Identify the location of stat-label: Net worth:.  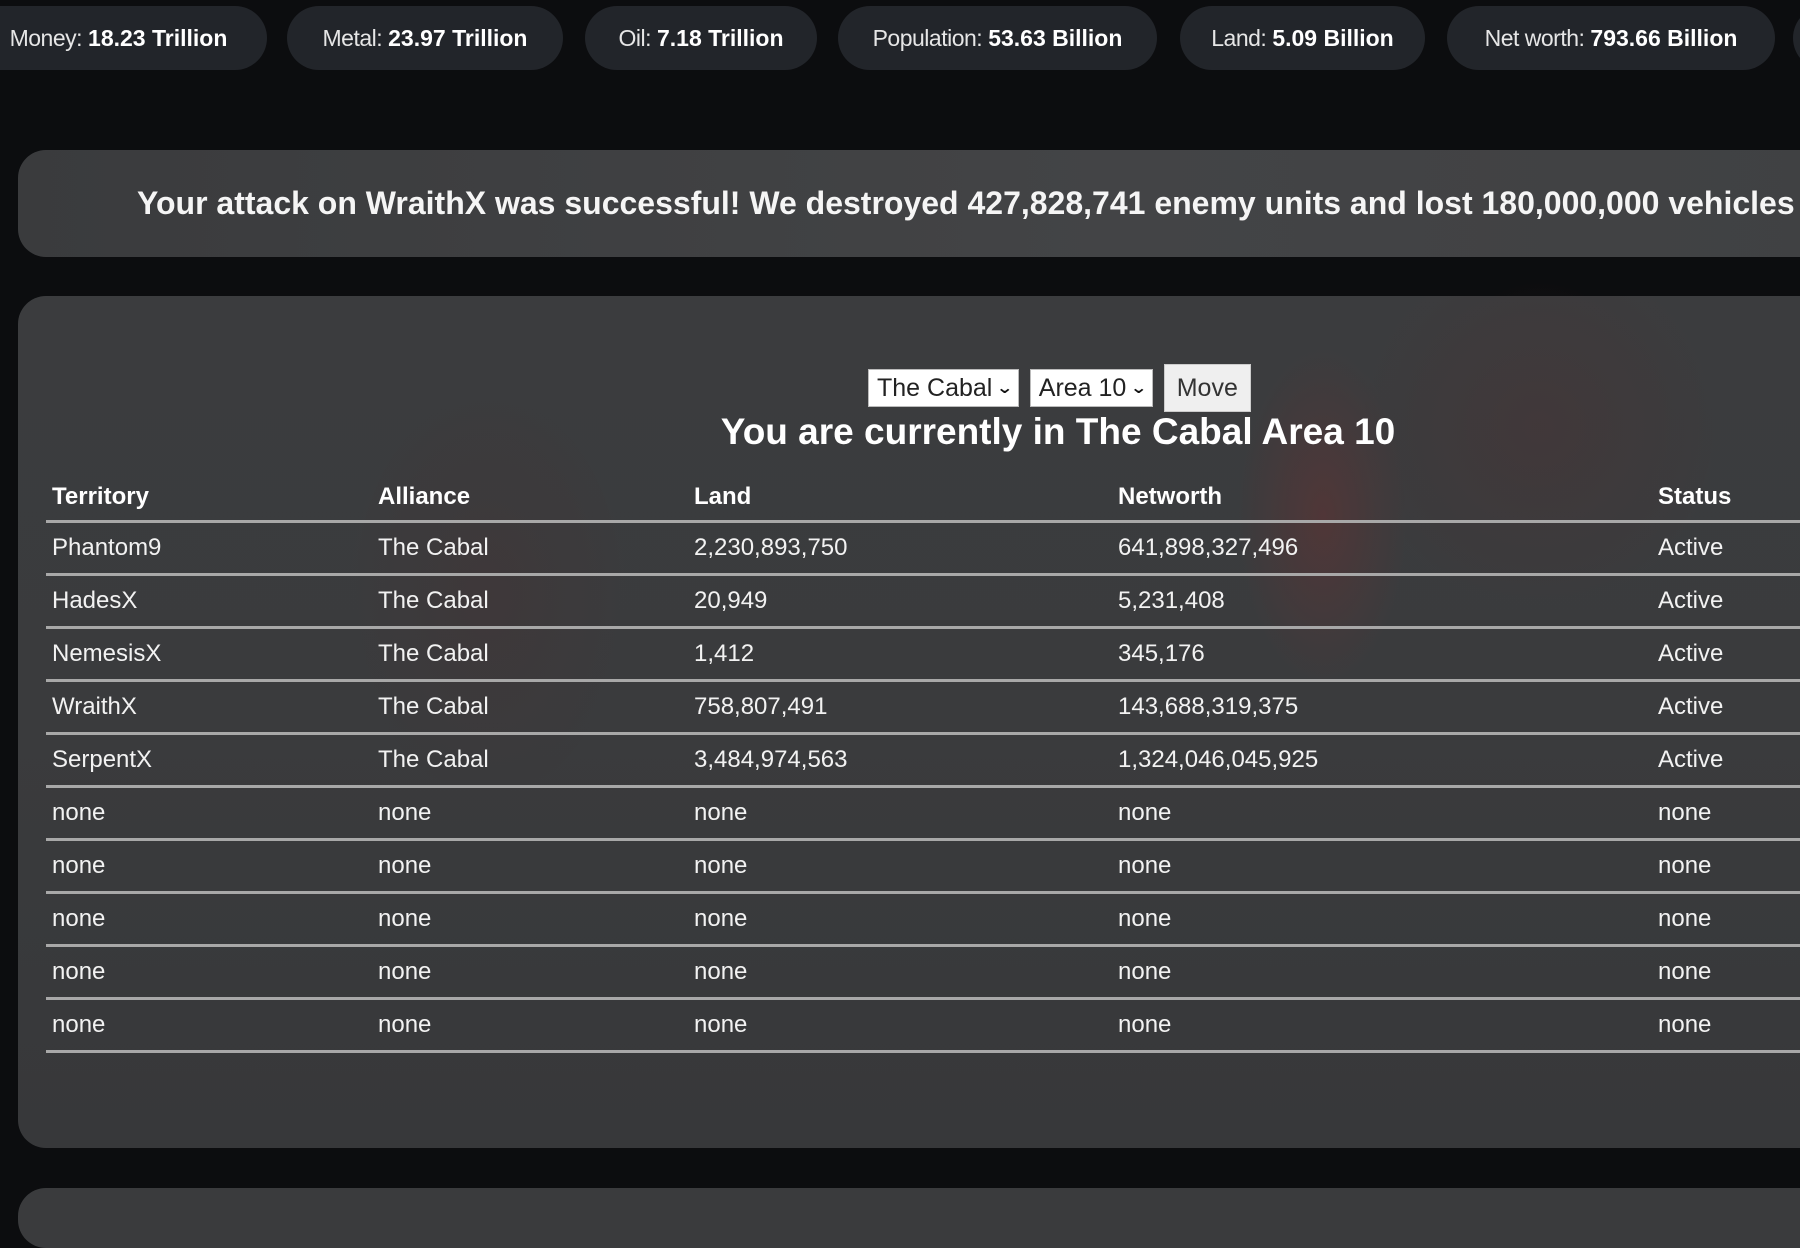
(1534, 37).